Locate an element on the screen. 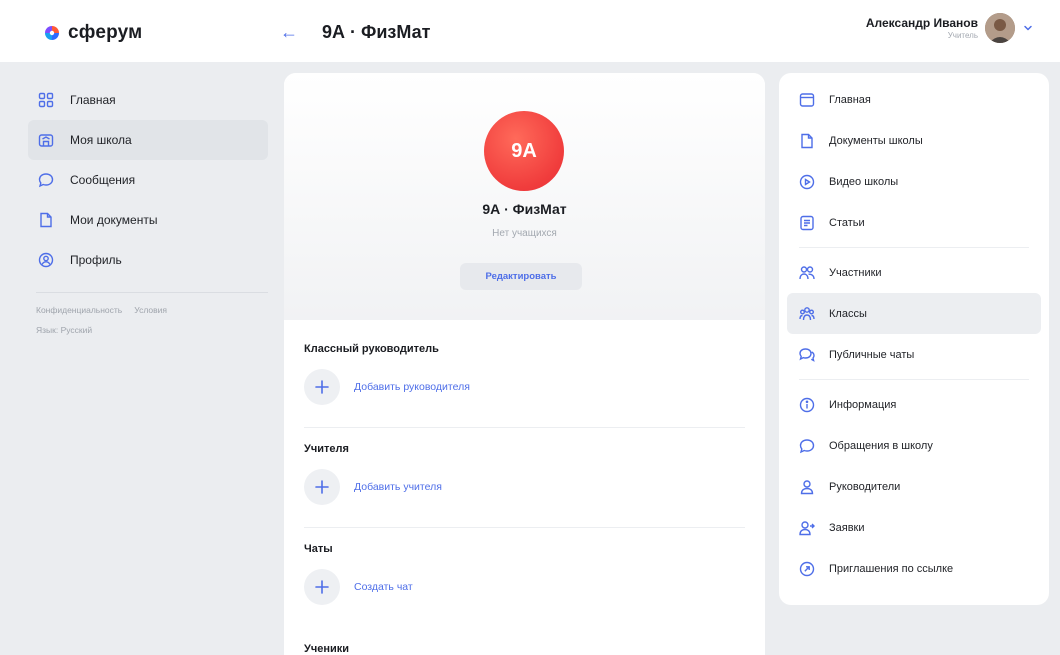 This screenshot has width=1060, height=655. school-nav-documents: Документы школы is located at coordinates (914, 140).